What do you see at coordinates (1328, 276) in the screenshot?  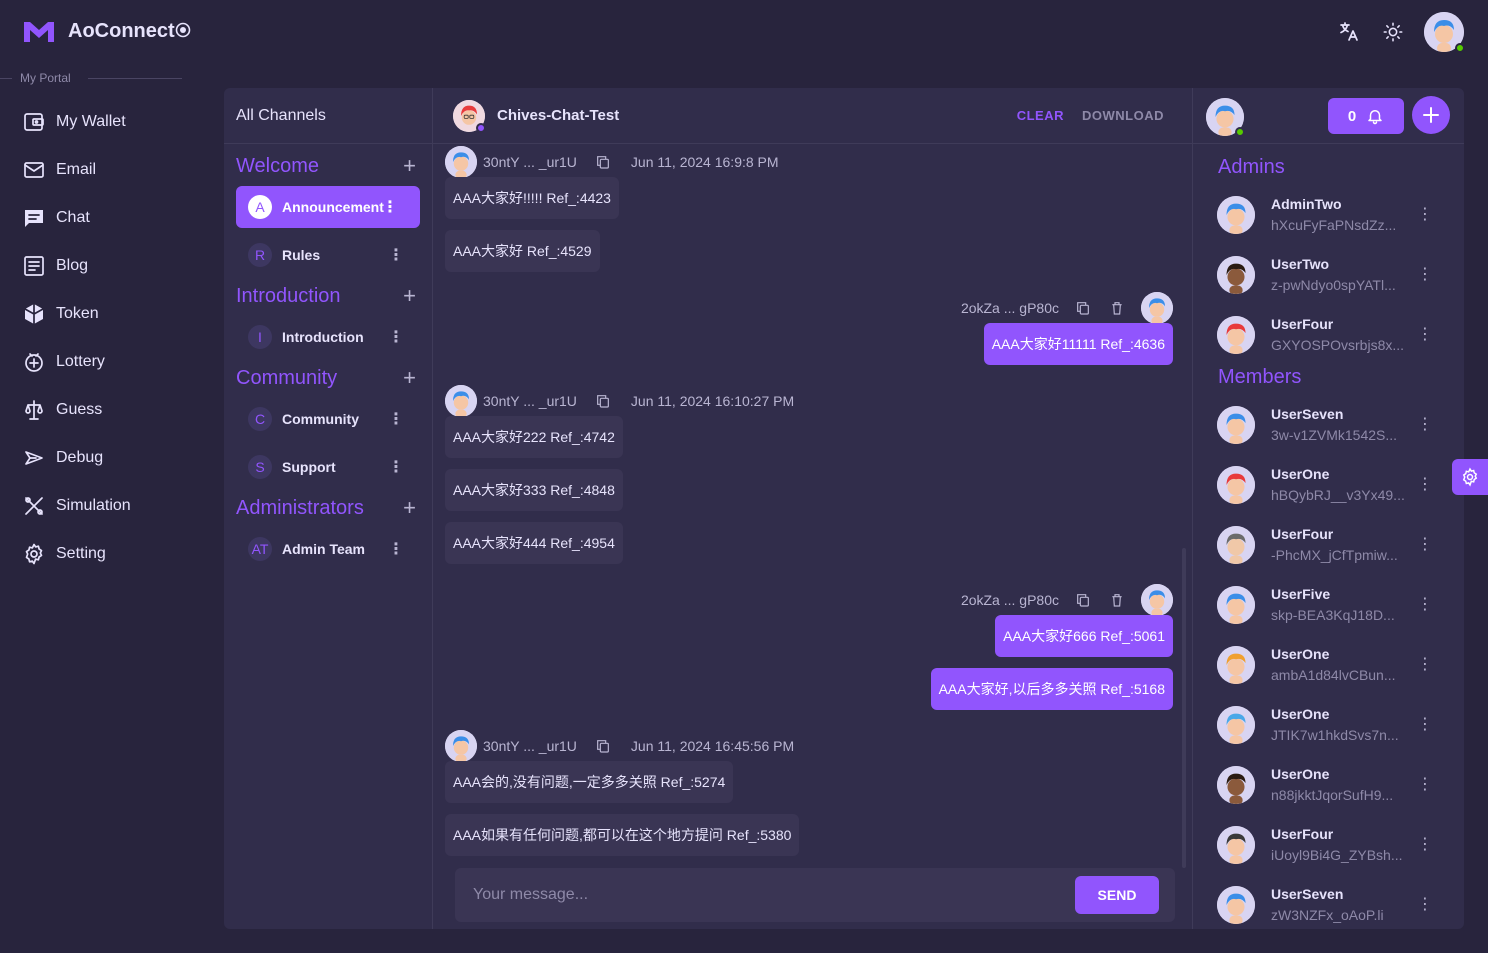 I see `member-item: UserTwo z-pwNdyo0spYATl... ⋮` at bounding box center [1328, 276].